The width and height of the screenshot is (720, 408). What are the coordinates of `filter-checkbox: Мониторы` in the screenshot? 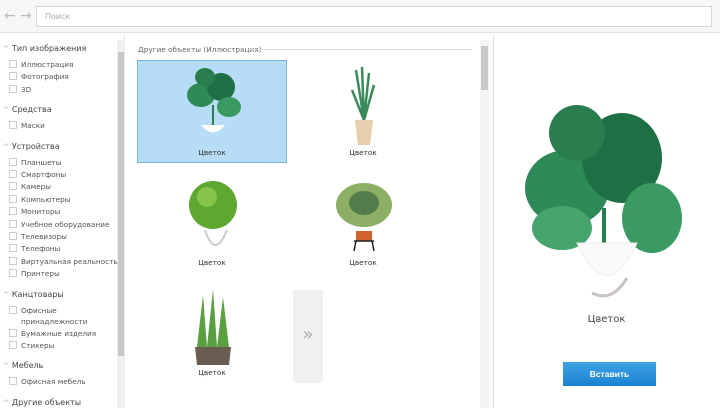 It's located at (34, 211).